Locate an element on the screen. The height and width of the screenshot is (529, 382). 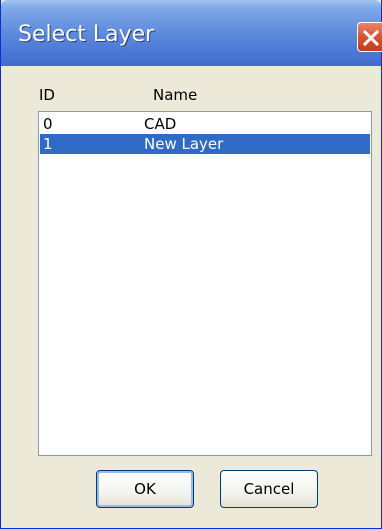
close-icon is located at coordinates (371, 38).